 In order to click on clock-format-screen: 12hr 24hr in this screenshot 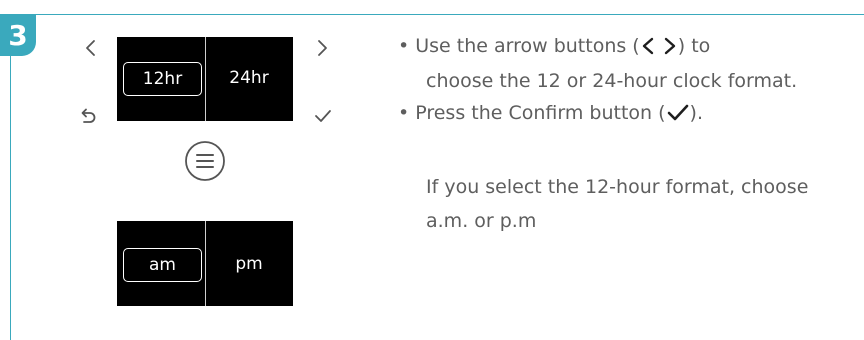, I will do `click(205, 79)`.